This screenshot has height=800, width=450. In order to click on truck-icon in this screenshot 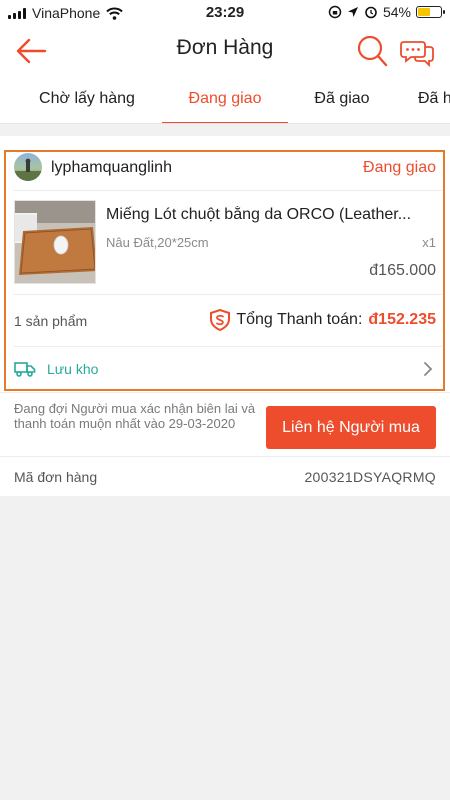, I will do `click(25, 369)`.